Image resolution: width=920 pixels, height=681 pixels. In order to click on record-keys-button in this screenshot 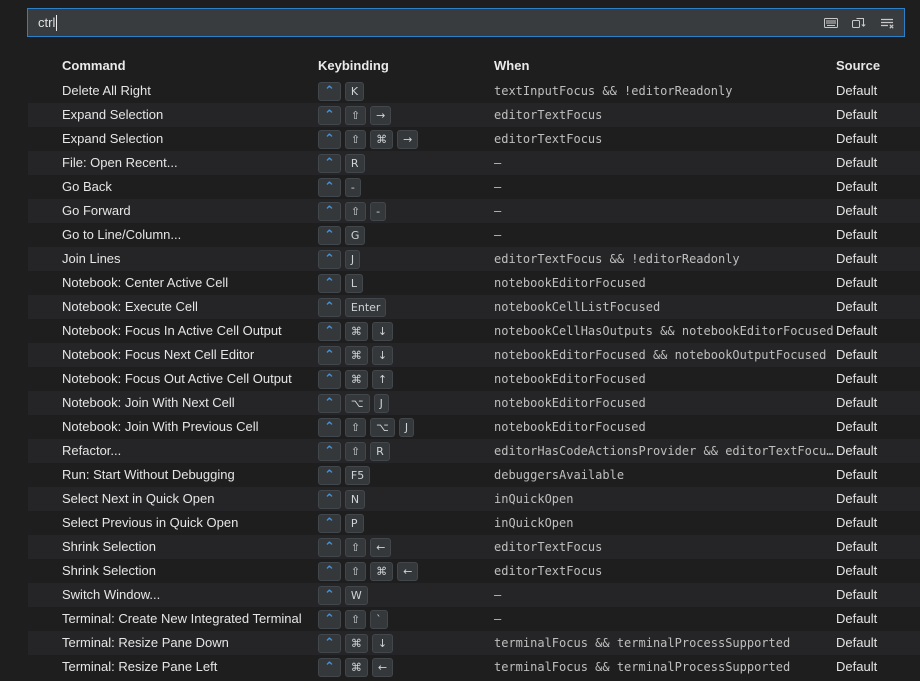, I will do `click(830, 22)`.